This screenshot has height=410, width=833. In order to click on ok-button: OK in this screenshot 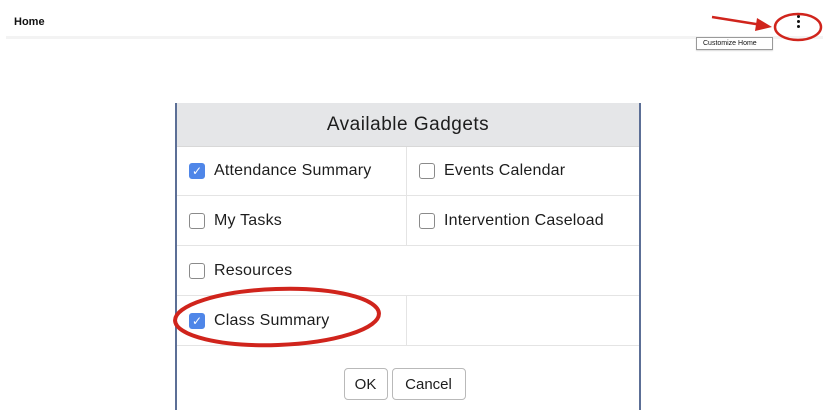, I will do `click(365, 384)`.